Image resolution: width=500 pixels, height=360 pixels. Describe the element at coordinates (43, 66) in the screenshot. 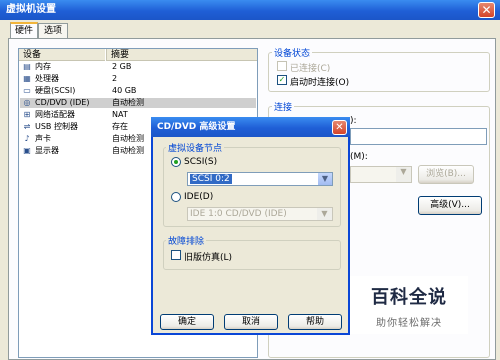

I see `device-name: 内存` at that location.